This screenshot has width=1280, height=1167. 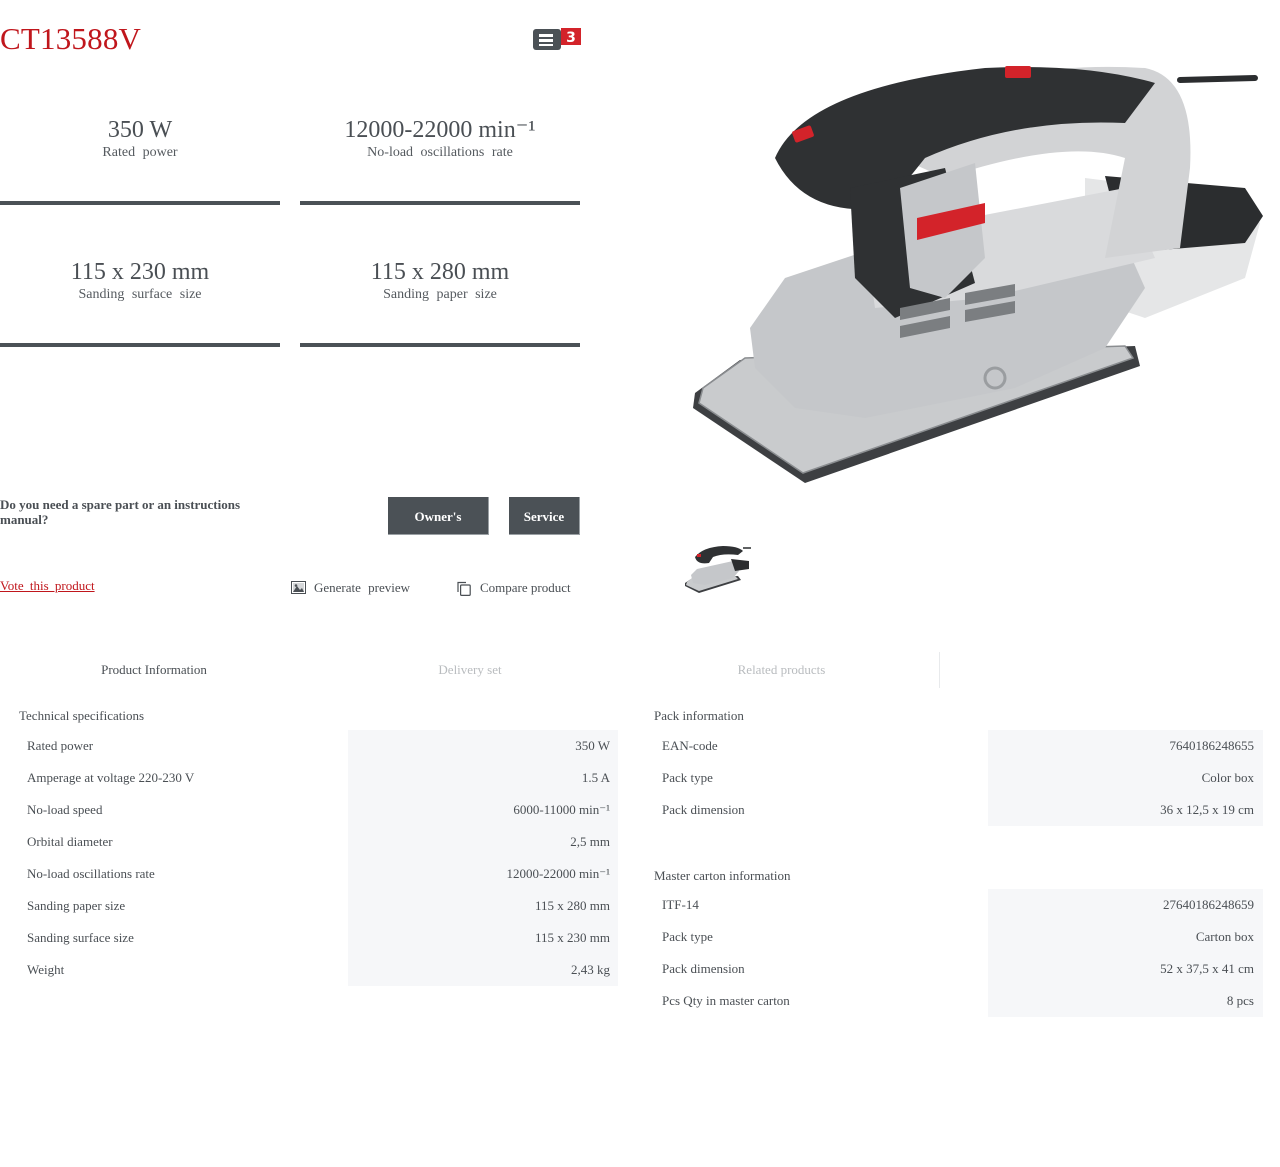 What do you see at coordinates (1207, 968) in the screenshot?
I see `spec-value: 52 x 37,5 x 41 cm` at bounding box center [1207, 968].